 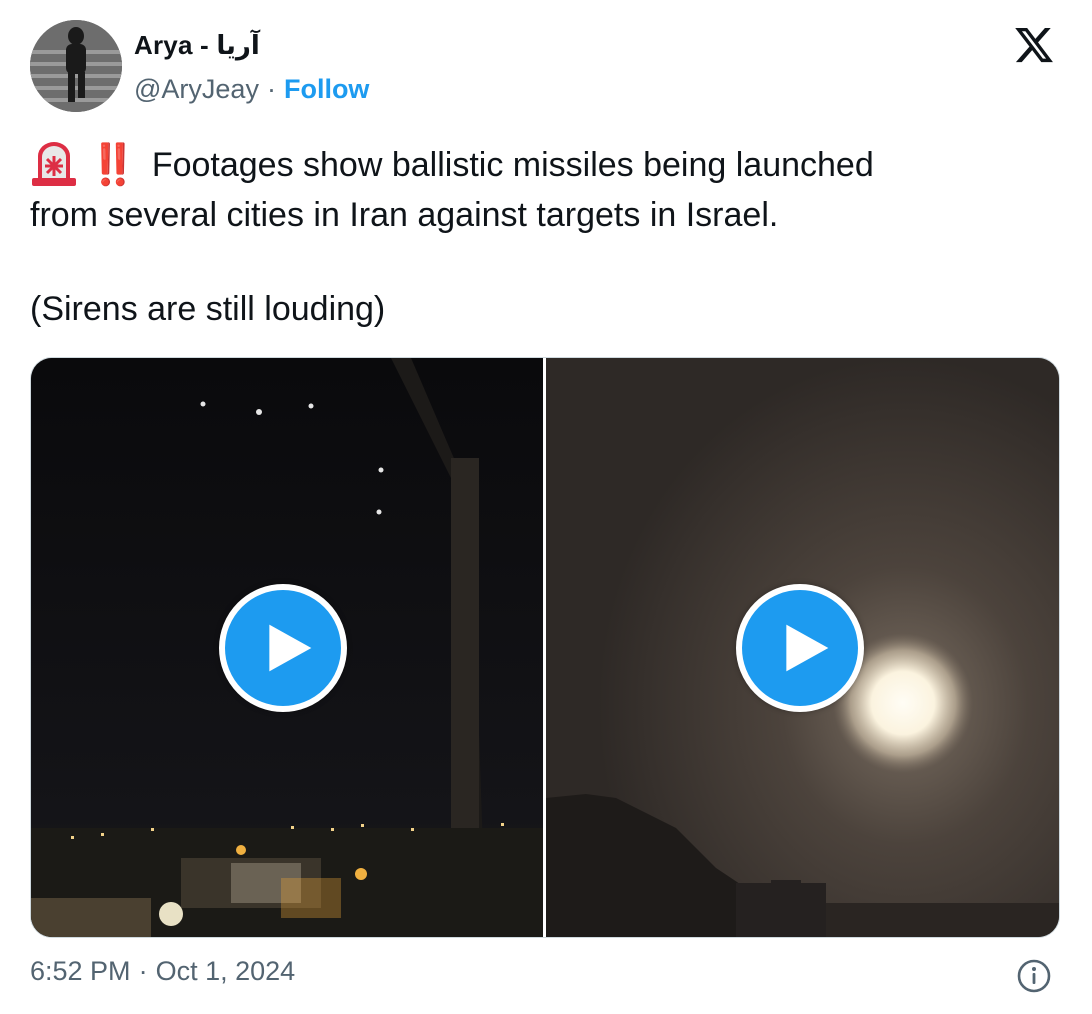 What do you see at coordinates (1034, 45) in the screenshot?
I see `x-logo-icon` at bounding box center [1034, 45].